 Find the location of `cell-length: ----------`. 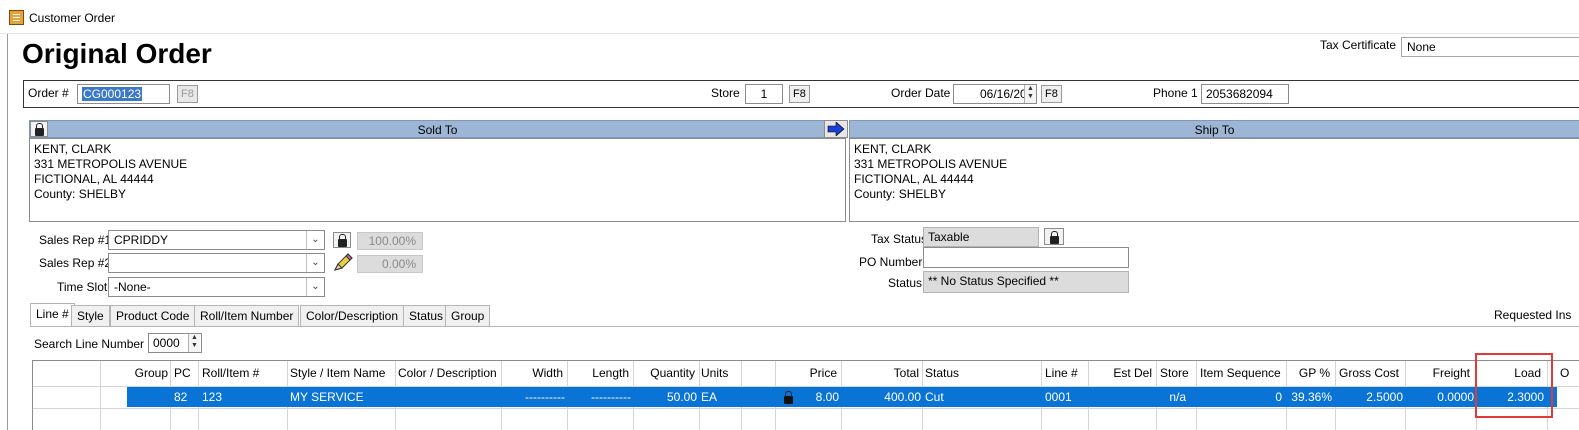

cell-length: ---------- is located at coordinates (600, 397).